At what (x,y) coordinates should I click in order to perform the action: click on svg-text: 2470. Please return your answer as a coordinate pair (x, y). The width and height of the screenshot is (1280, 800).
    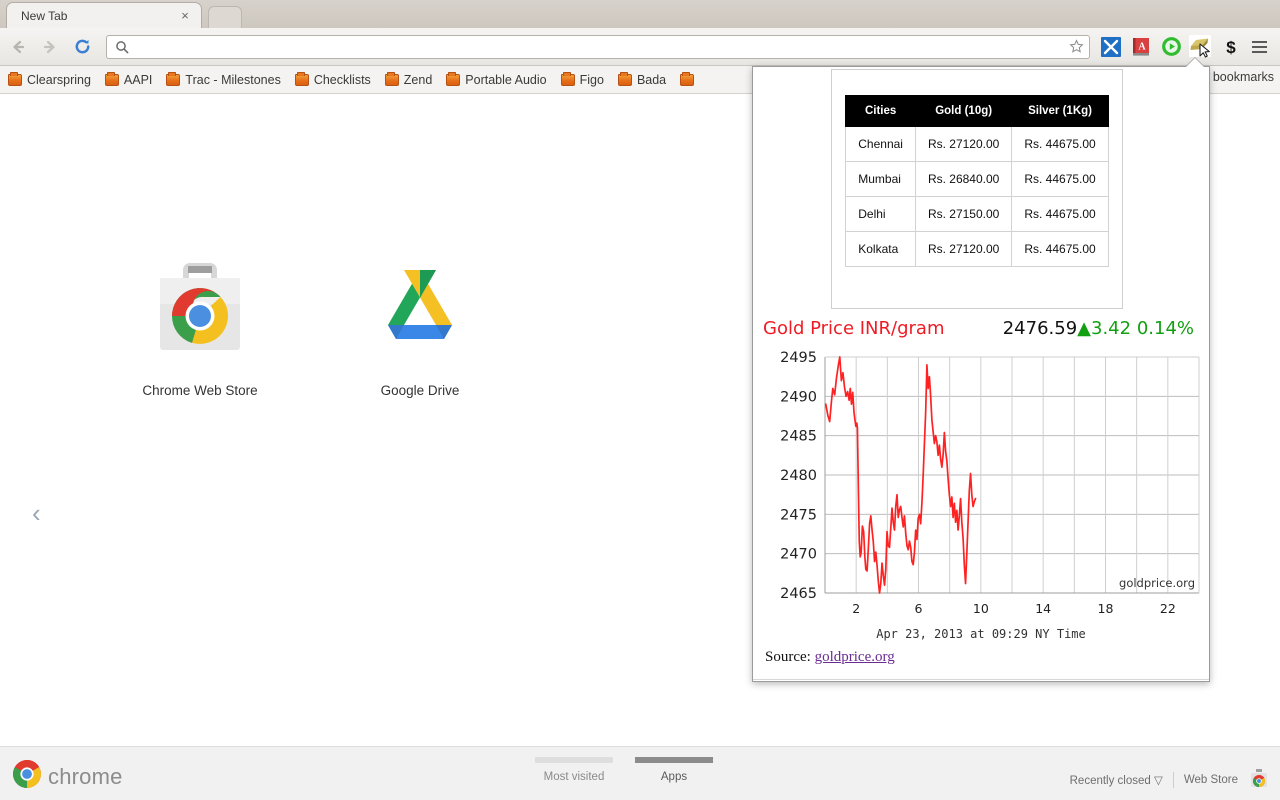
    Looking at the image, I should click on (798, 555).